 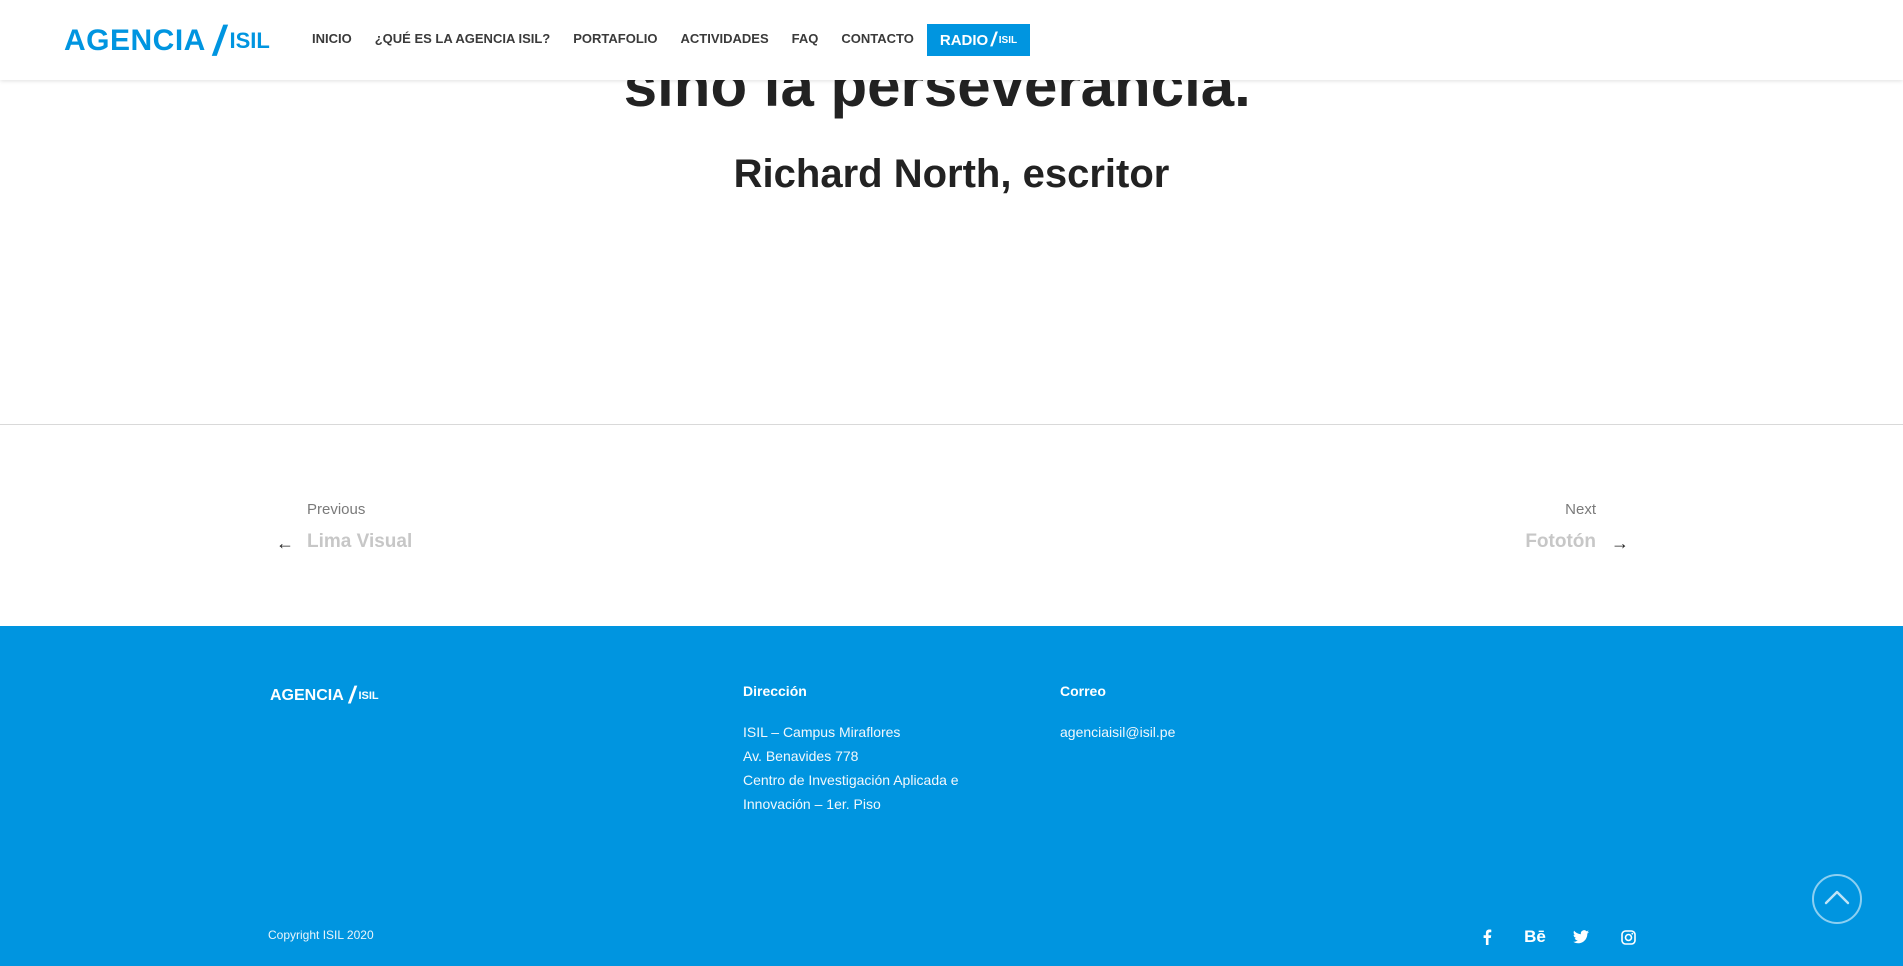 What do you see at coordinates (1628, 937) in the screenshot?
I see `instagram-icon` at bounding box center [1628, 937].